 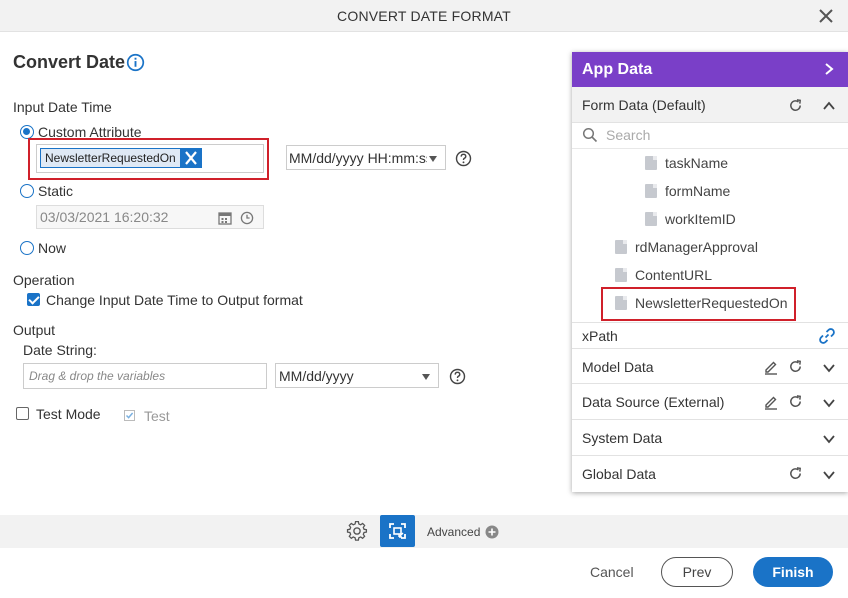 I want to click on date-string-input: Drag & drop the variables, so click(x=145, y=376).